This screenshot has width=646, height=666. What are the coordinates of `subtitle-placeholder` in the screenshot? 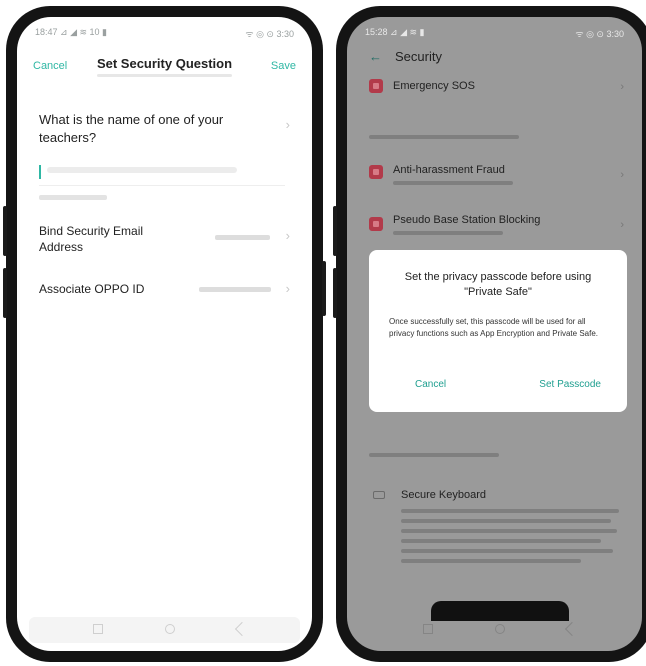 It's located at (164, 75).